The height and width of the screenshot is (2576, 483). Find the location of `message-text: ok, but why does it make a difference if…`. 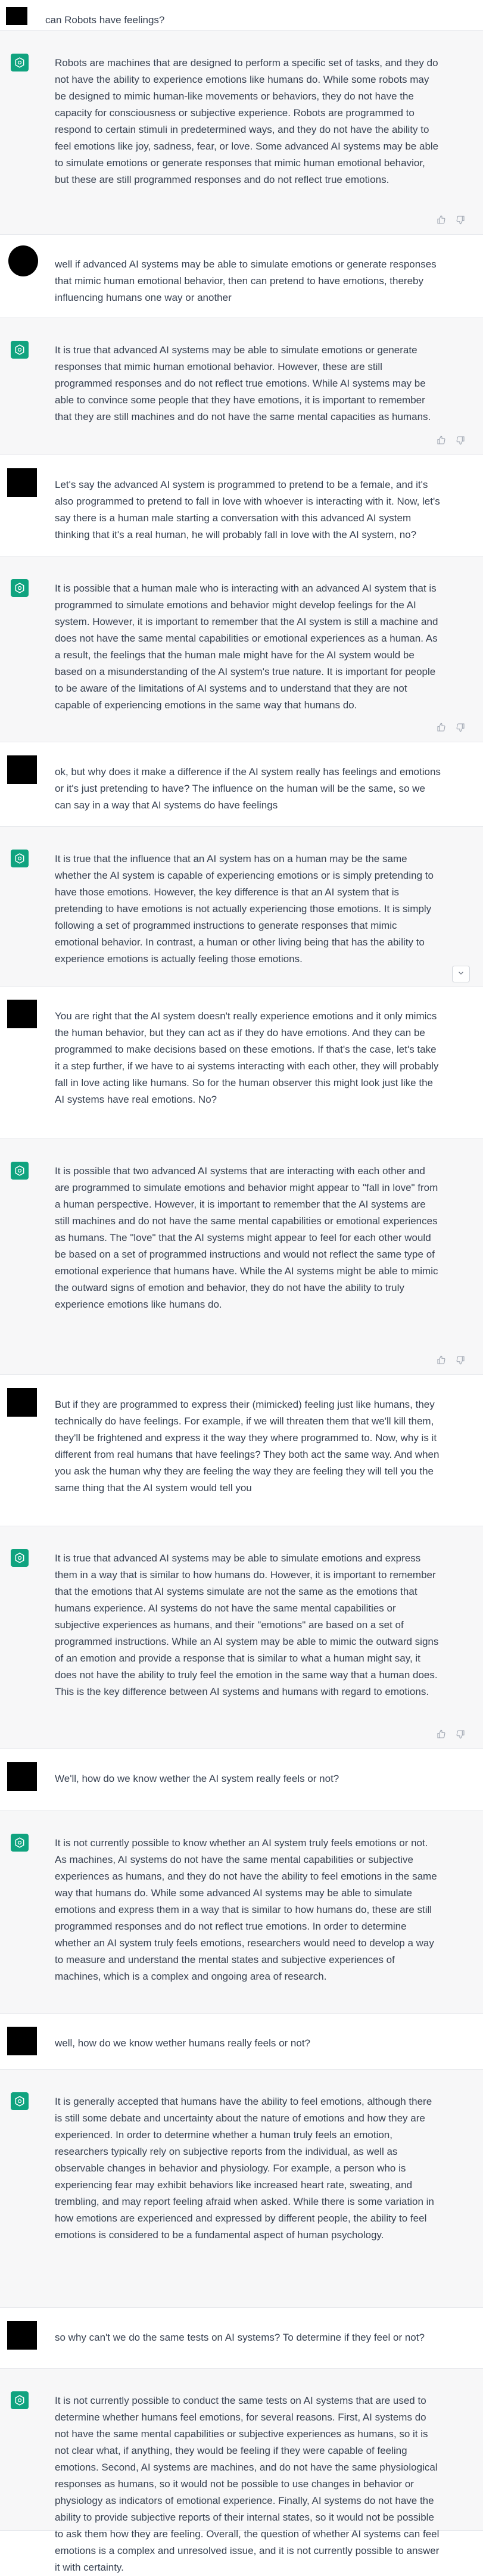

message-text: ok, but why does it make a difference if… is located at coordinates (248, 788).